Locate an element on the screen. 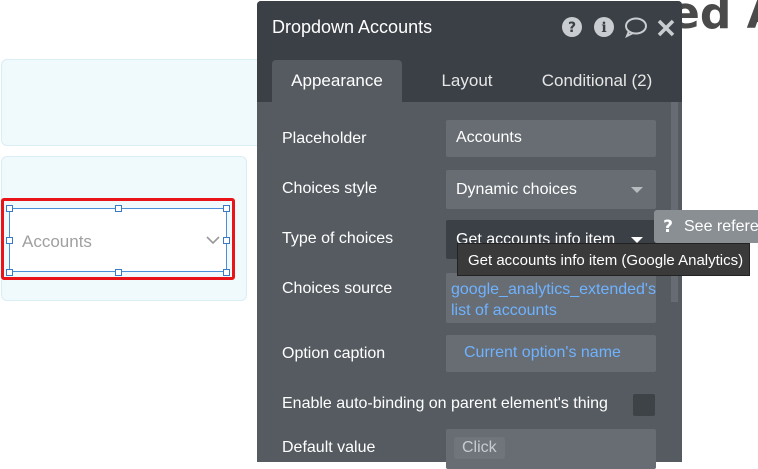  chevron-down-icon is located at coordinates (213, 240).